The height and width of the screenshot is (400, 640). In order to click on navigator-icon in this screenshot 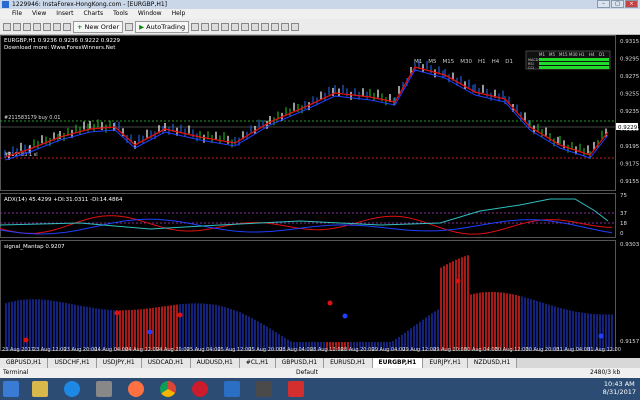, I will do `click(47, 26)`.